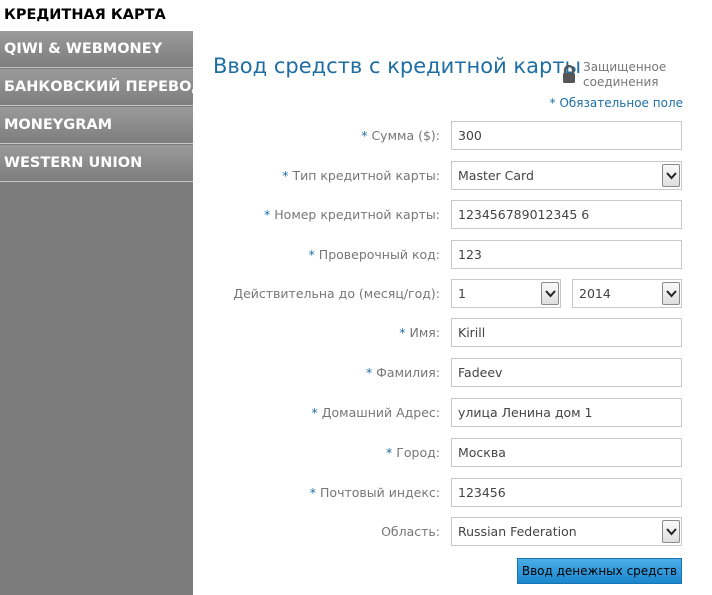  I want to click on card-number-input: 123456789012345 6, so click(566, 214).